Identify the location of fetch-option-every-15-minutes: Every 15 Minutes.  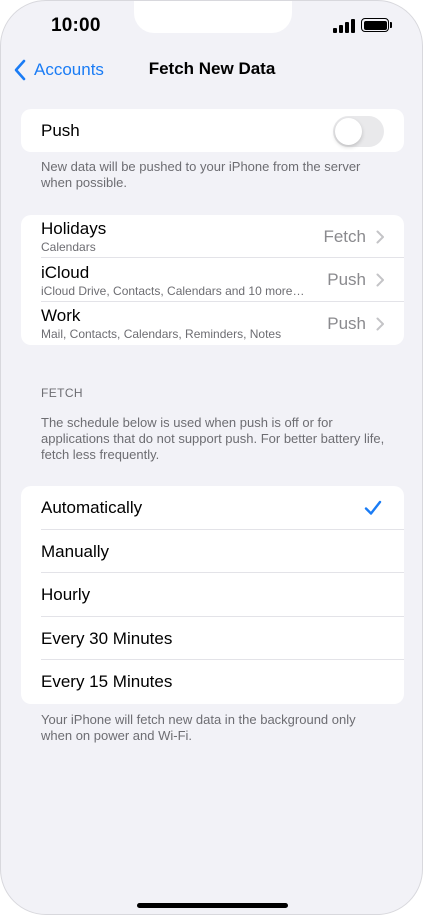
(212, 682).